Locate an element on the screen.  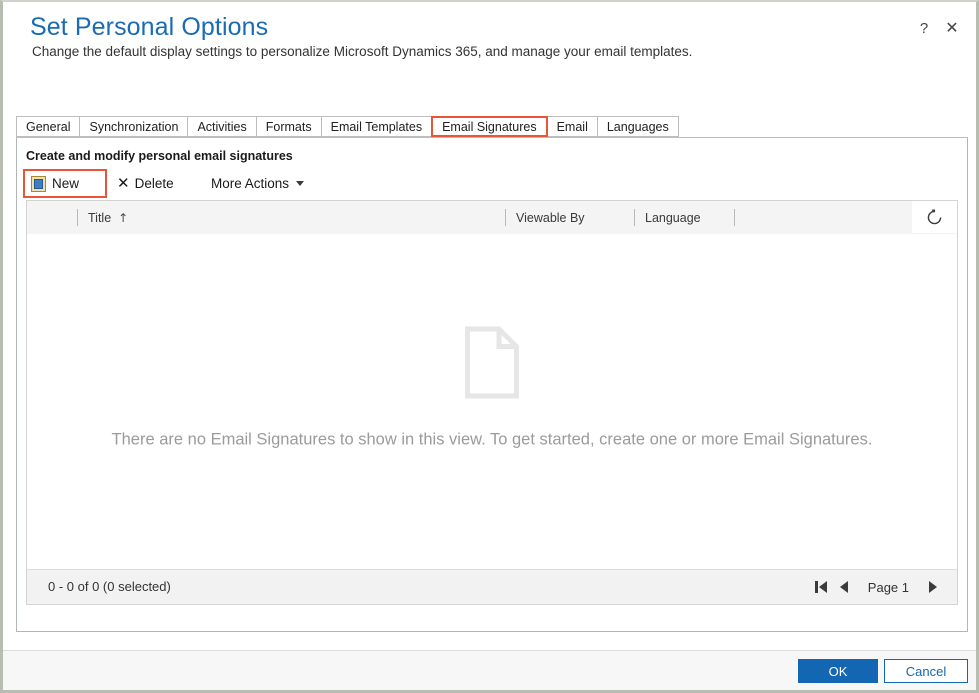
next-page-triangle is located at coordinates (933, 587).